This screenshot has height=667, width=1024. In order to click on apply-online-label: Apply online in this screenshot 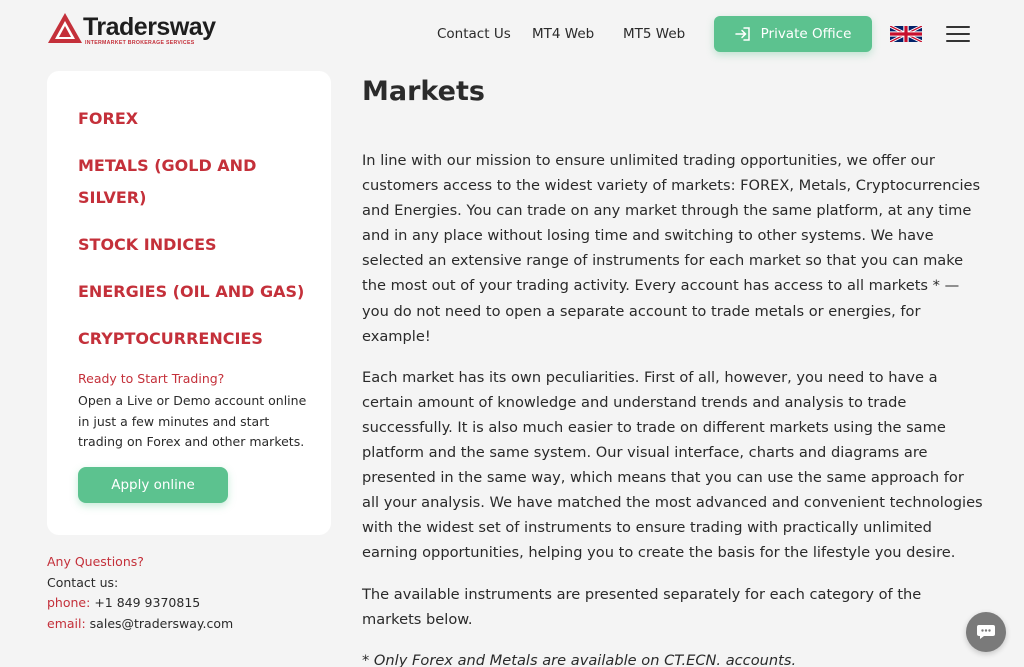, I will do `click(153, 485)`.